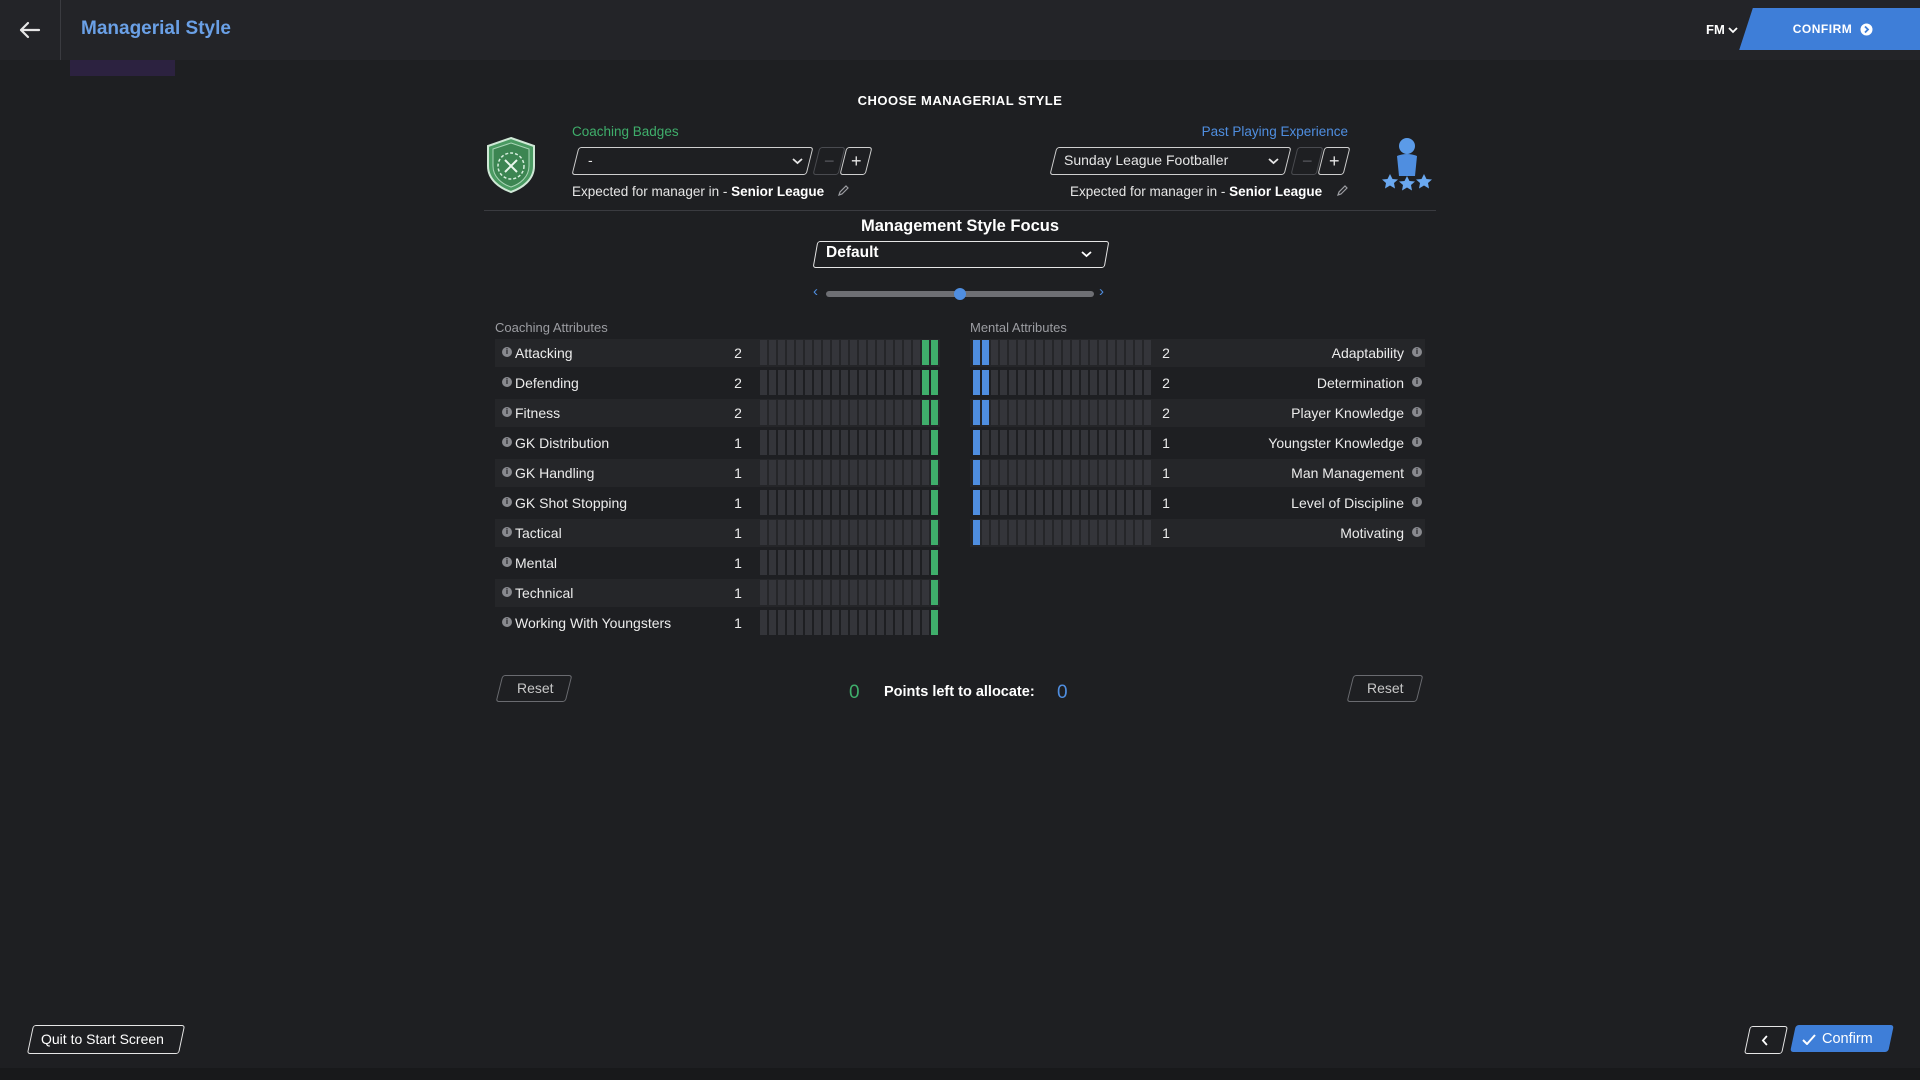  I want to click on back-button, so click(30, 30).